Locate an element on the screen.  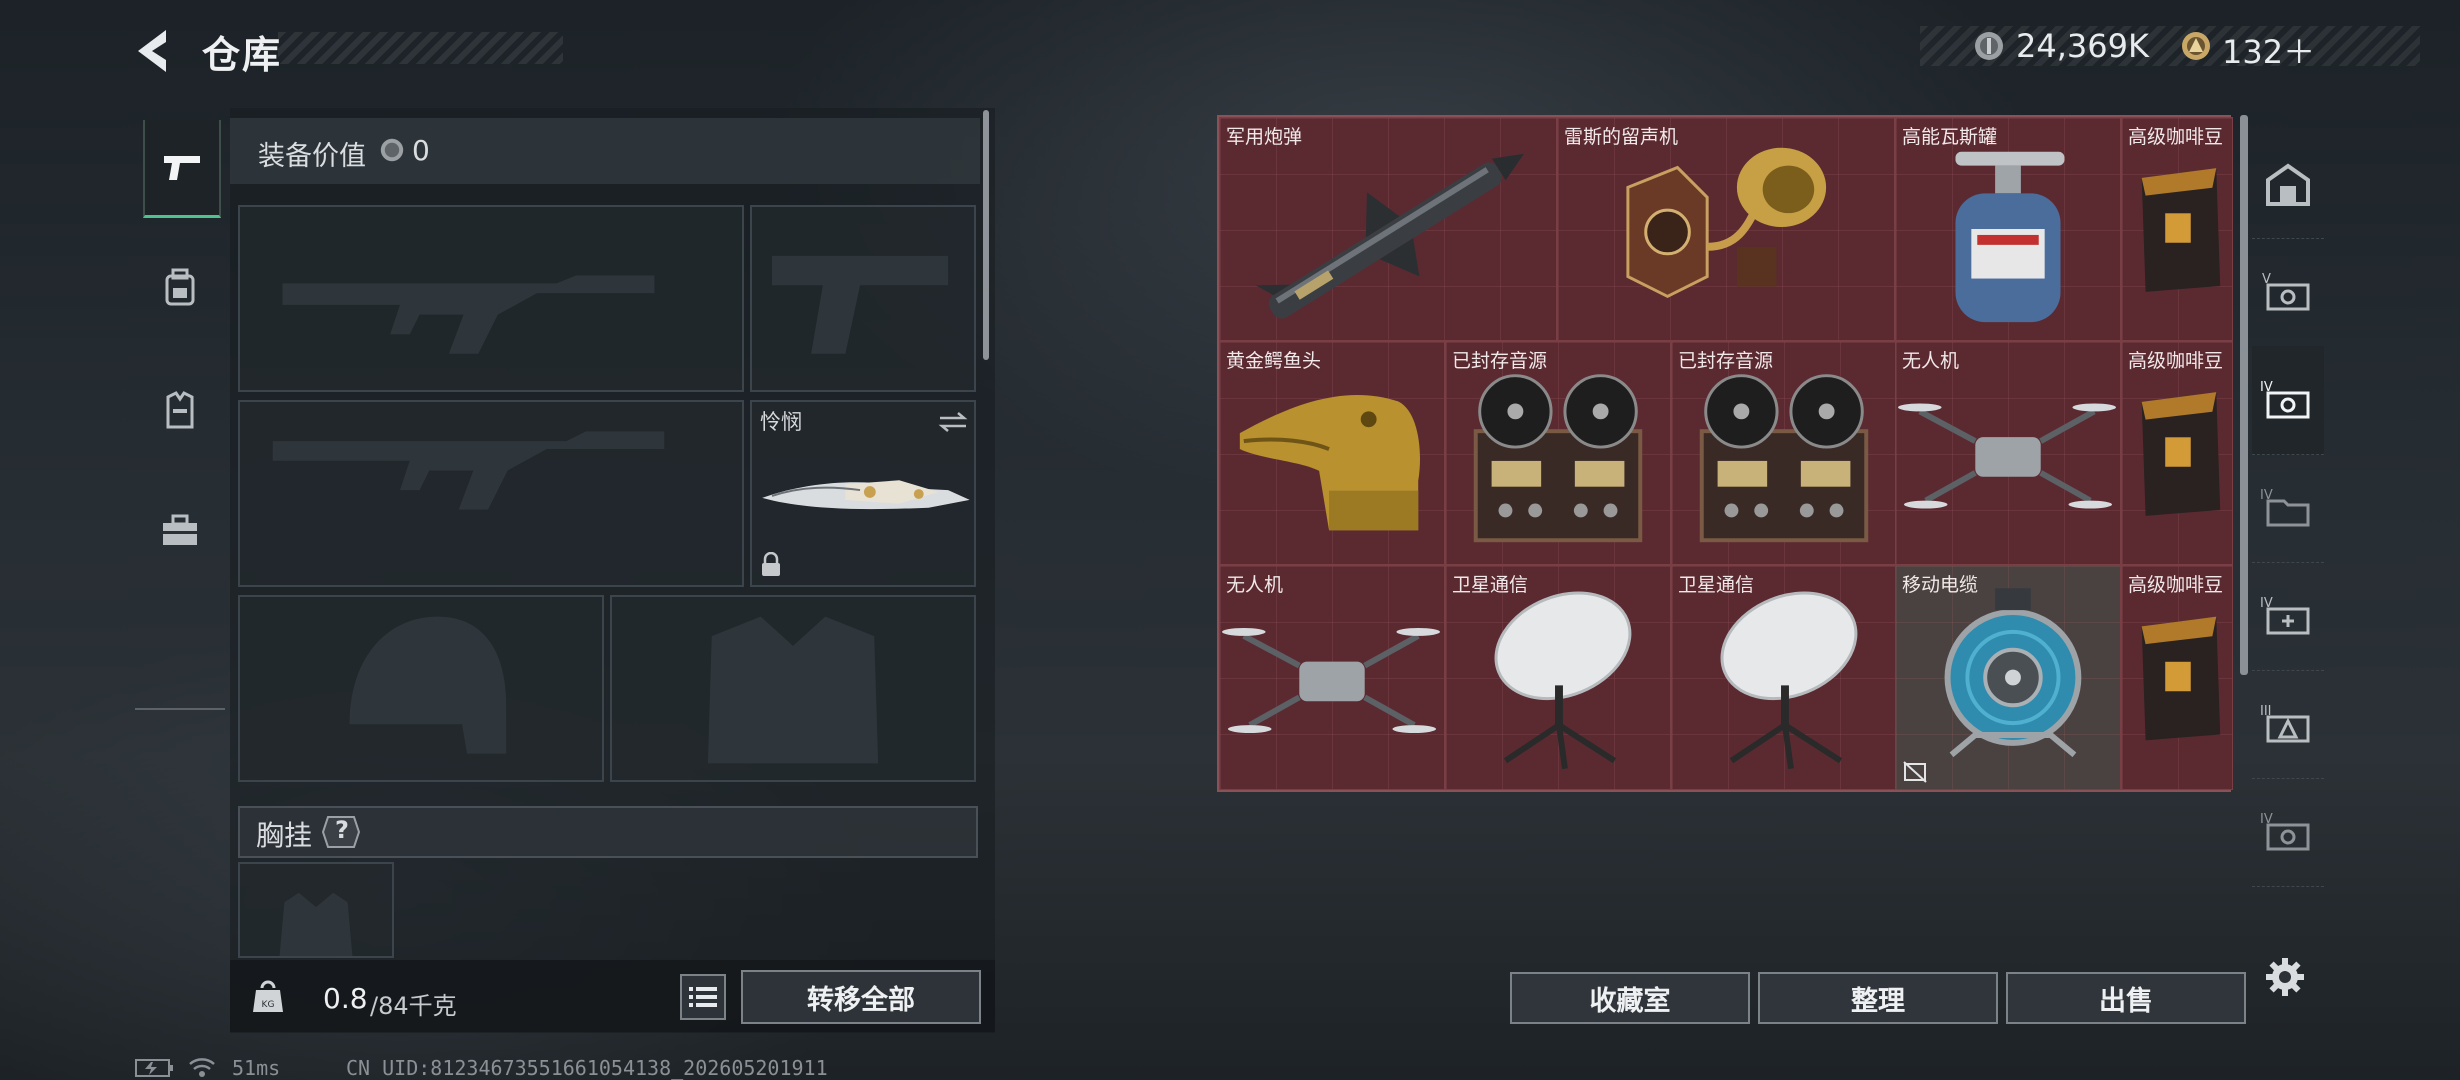
grid-item-mobile-cable: 移动电缆 is located at coordinates (2008, 677).